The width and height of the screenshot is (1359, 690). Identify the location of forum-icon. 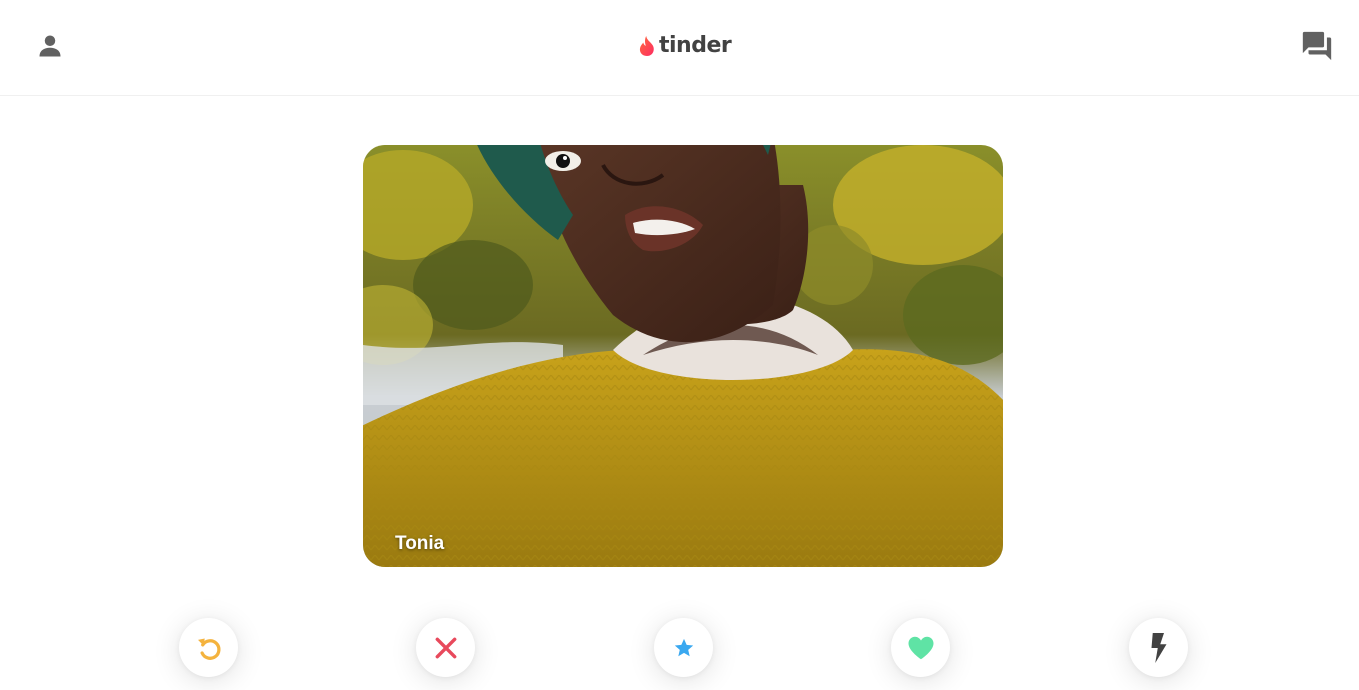
(1317, 46).